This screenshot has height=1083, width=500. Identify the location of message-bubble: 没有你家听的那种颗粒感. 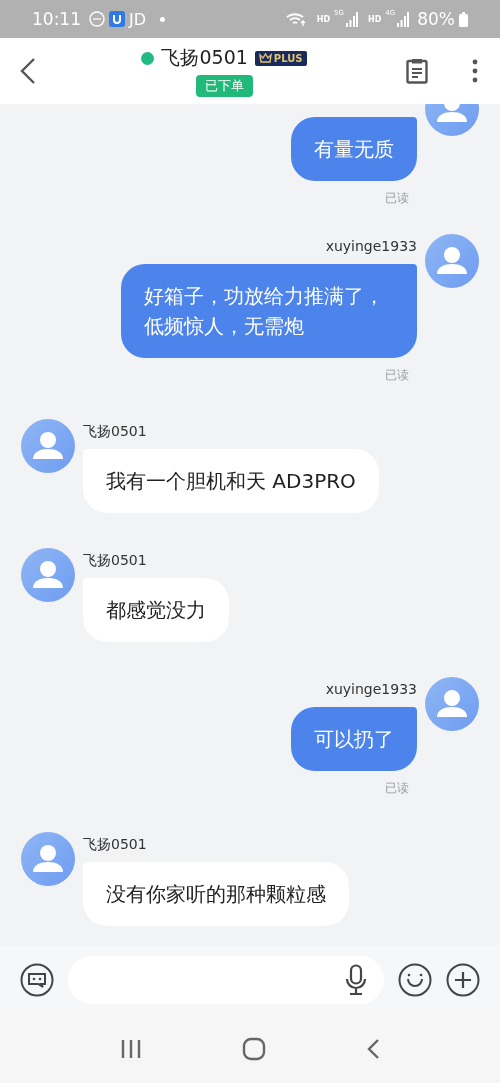
(216, 894).